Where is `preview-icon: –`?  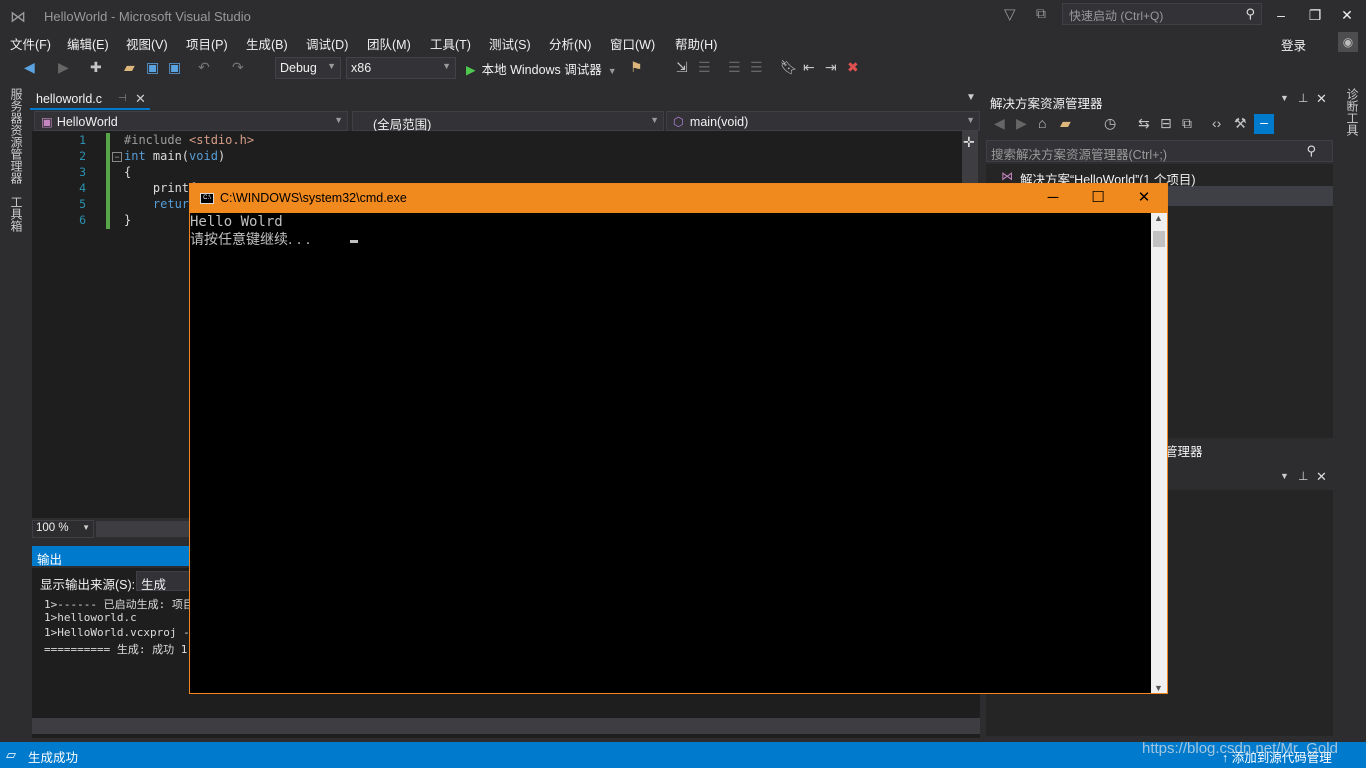
preview-icon: – is located at coordinates (1264, 124).